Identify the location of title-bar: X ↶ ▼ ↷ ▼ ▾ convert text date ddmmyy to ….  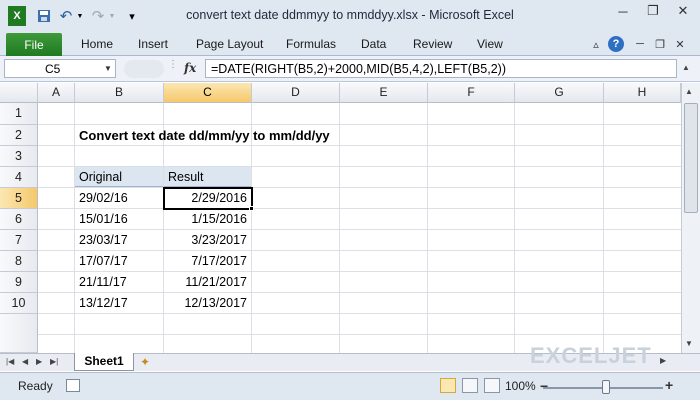
(350, 16).